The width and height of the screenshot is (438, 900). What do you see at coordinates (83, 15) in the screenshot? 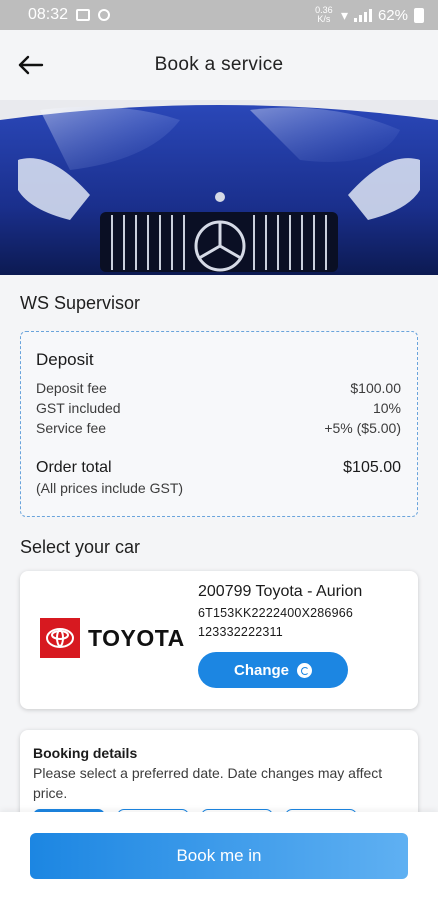
I see `gallery-icon` at bounding box center [83, 15].